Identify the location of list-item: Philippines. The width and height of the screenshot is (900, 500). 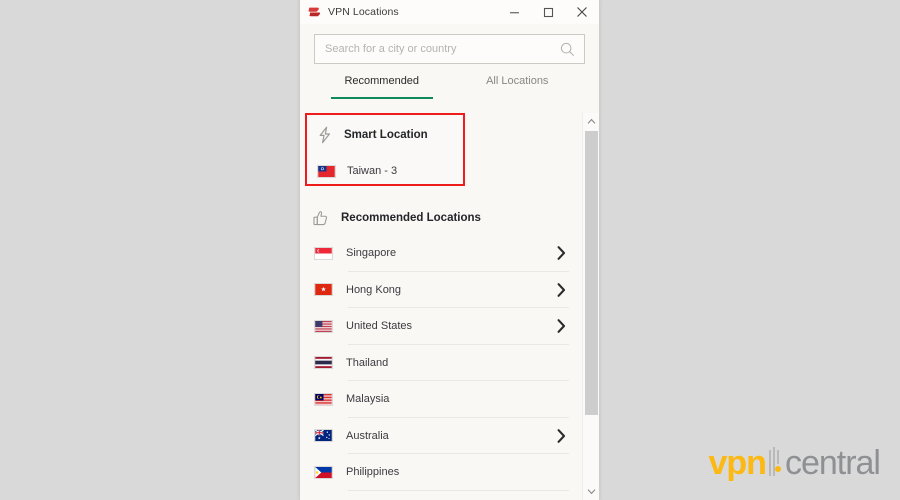
(441, 472).